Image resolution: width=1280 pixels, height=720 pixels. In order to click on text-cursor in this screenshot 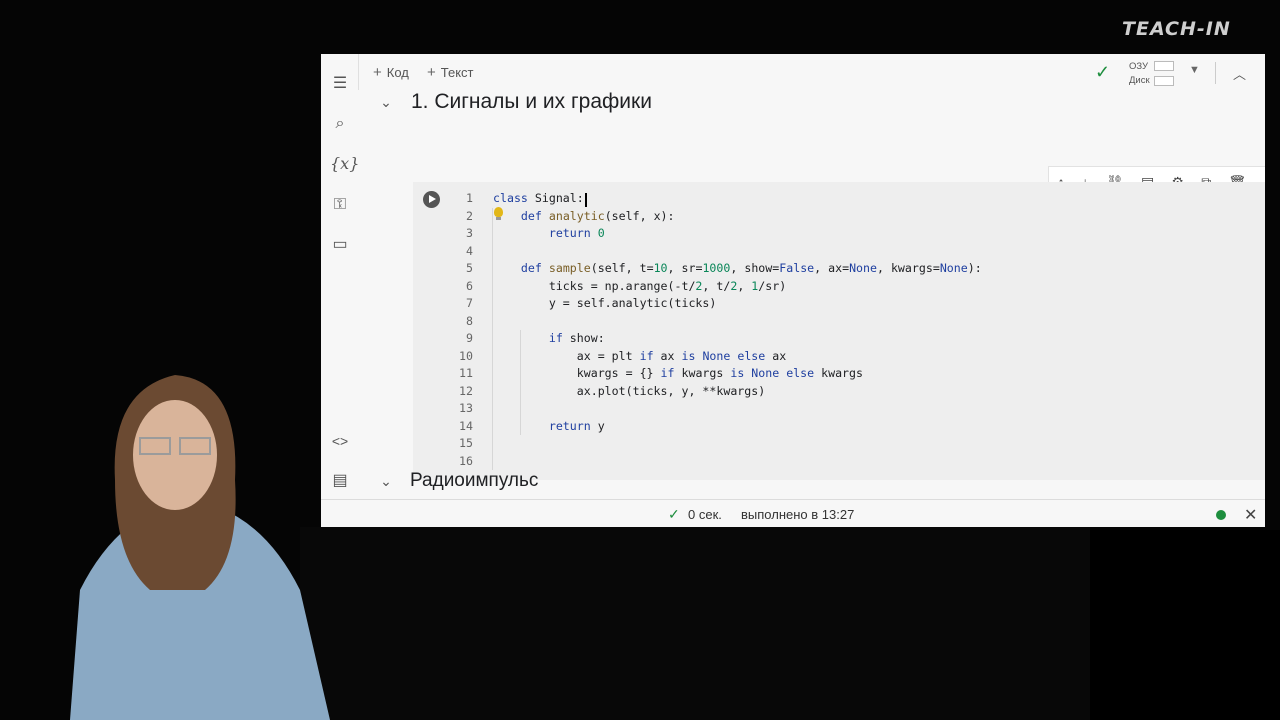, I will do `click(586, 200)`.